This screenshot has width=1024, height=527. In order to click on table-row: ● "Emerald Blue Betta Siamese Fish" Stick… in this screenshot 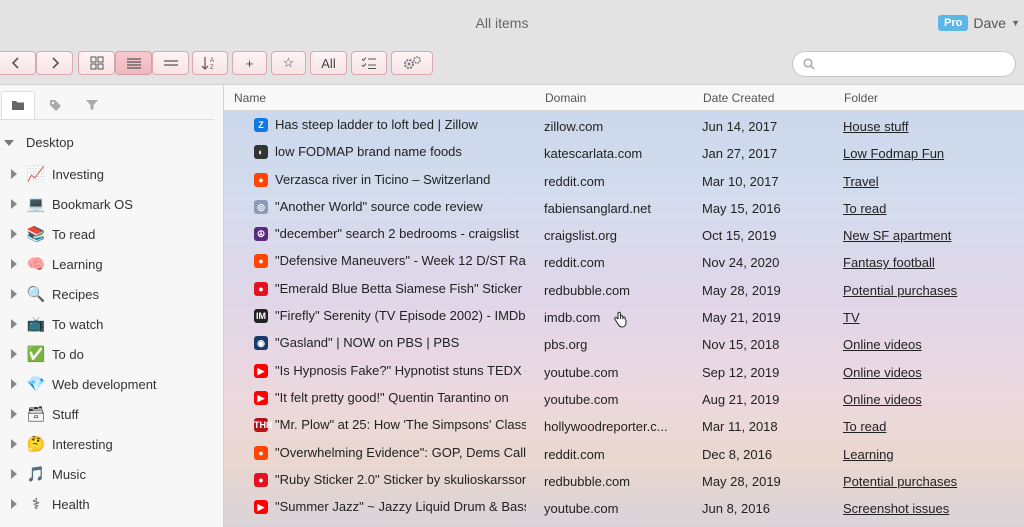, I will do `click(624, 289)`.